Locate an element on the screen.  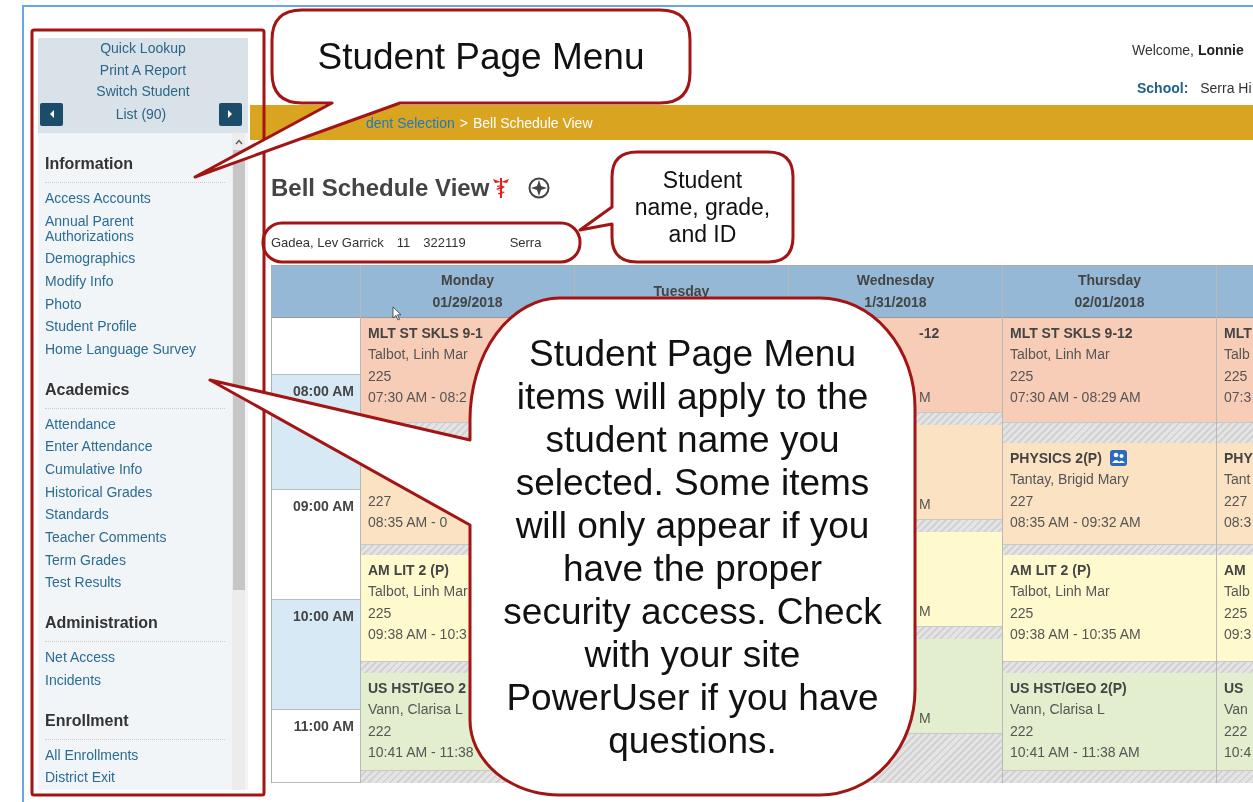
breadcrumb-current: Bell Schedule View is located at coordinates (532, 122).